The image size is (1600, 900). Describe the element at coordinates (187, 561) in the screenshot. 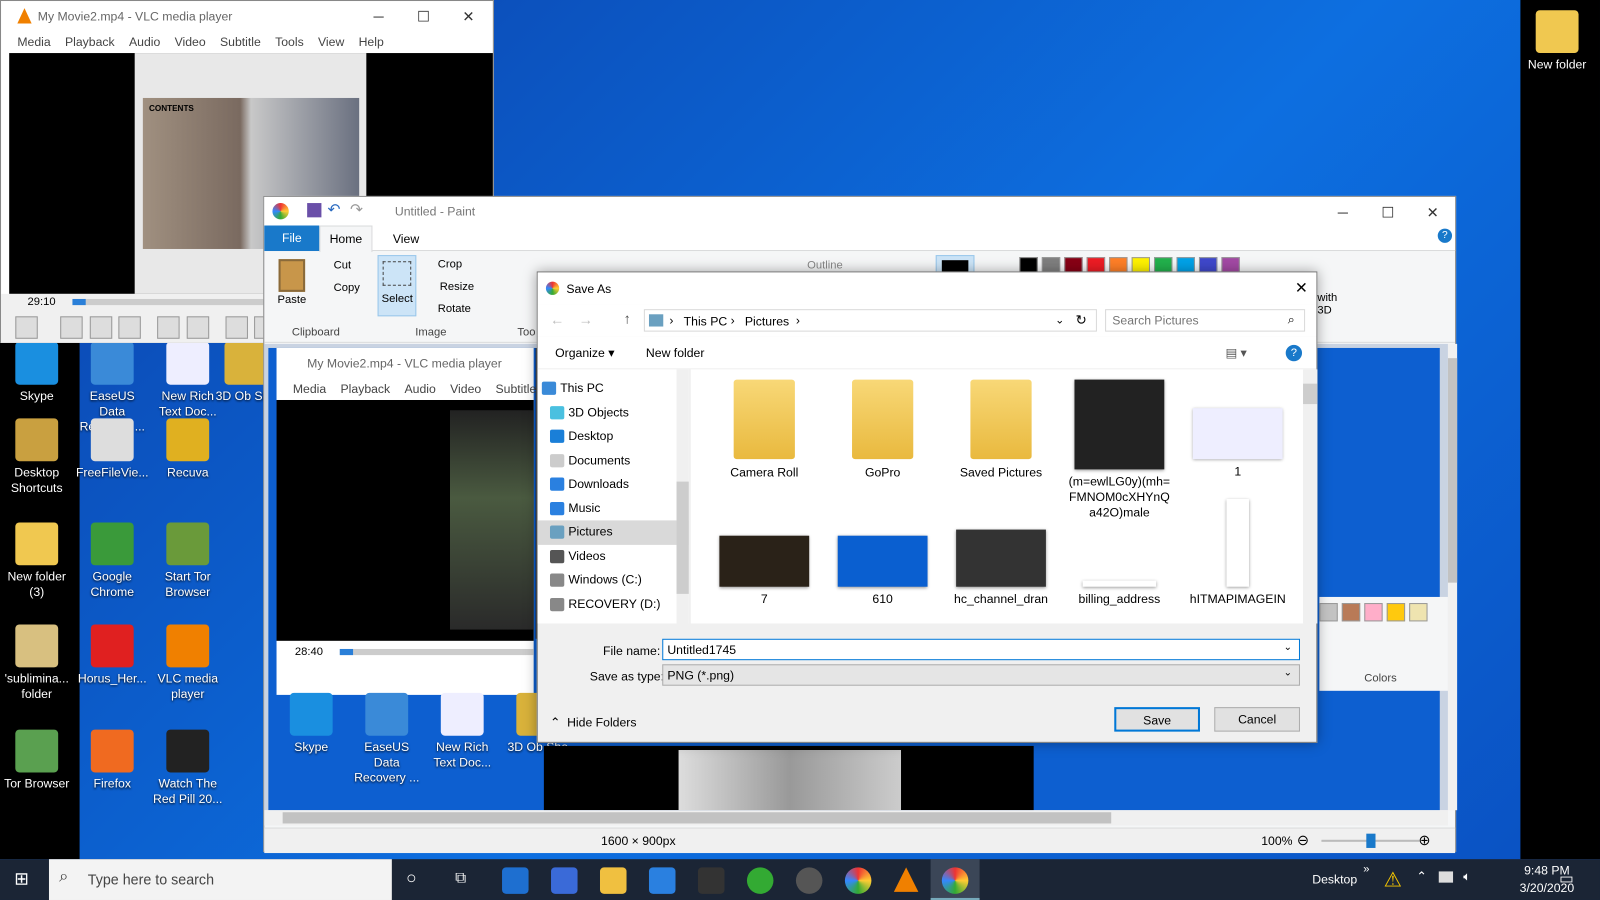

I see `desktop-icon: Start Tor Browser` at that location.